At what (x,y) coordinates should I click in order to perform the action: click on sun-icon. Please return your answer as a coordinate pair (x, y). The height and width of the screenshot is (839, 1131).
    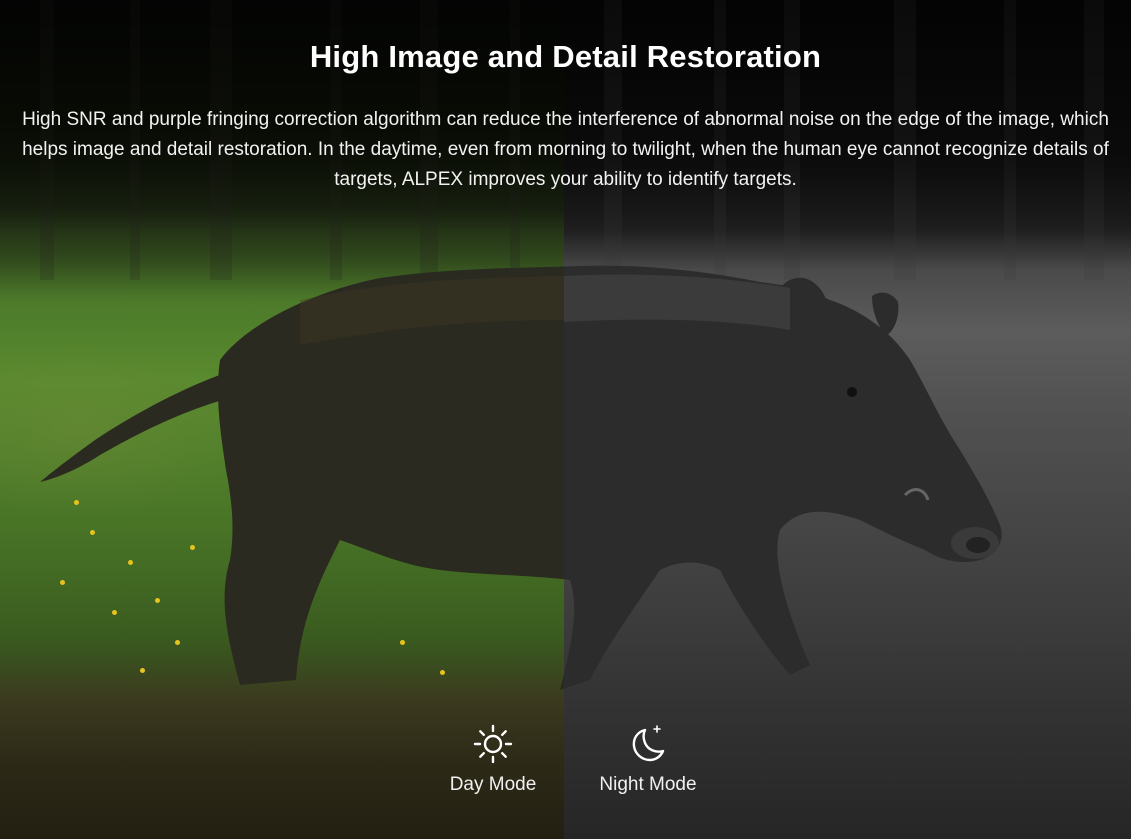
    Looking at the image, I should click on (493, 744).